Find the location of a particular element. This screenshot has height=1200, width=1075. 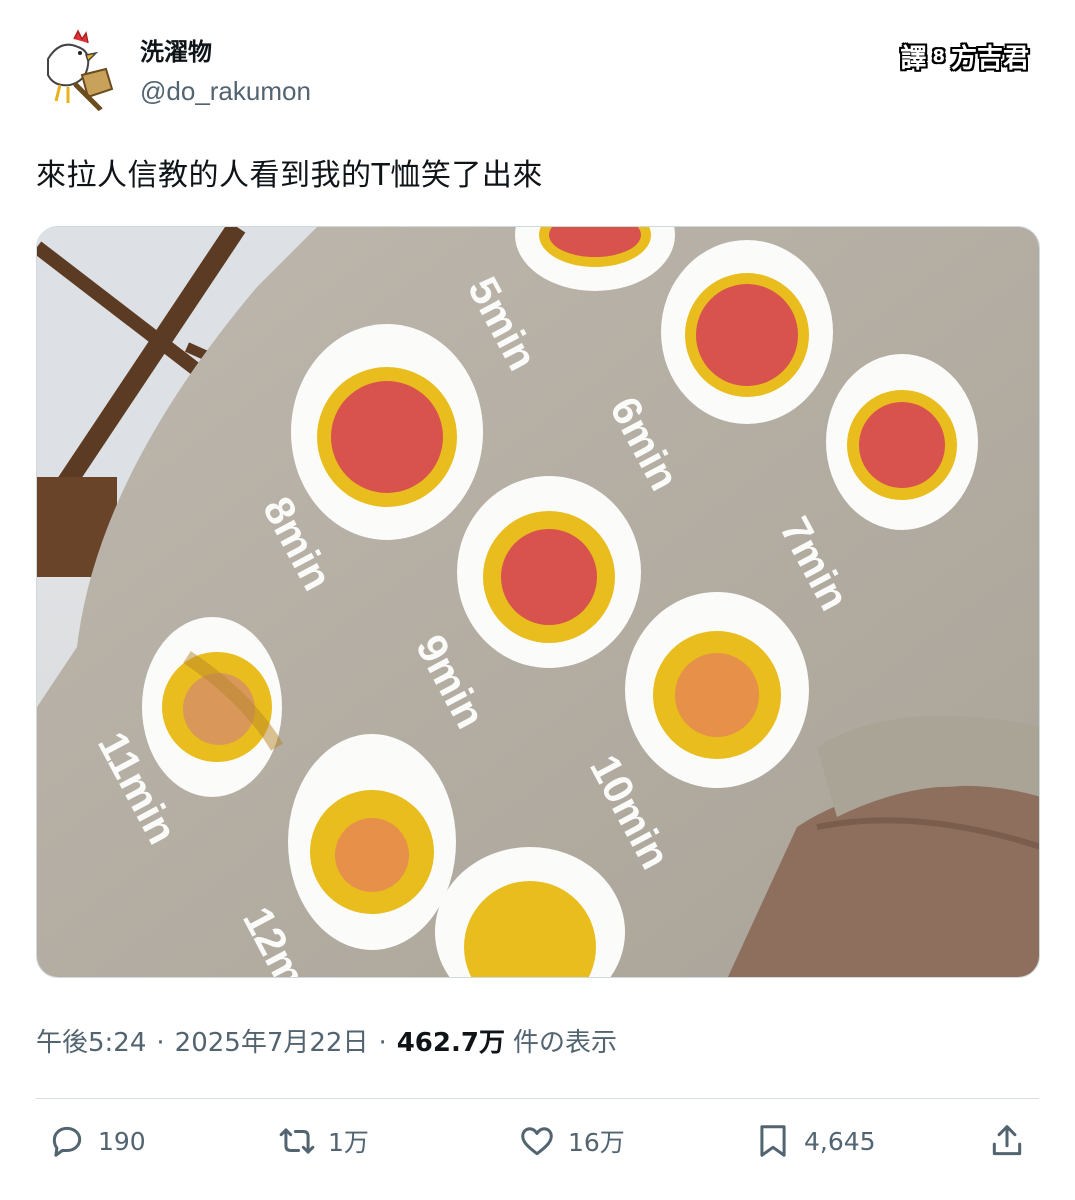

share-button is located at coordinates (1007, 1141).